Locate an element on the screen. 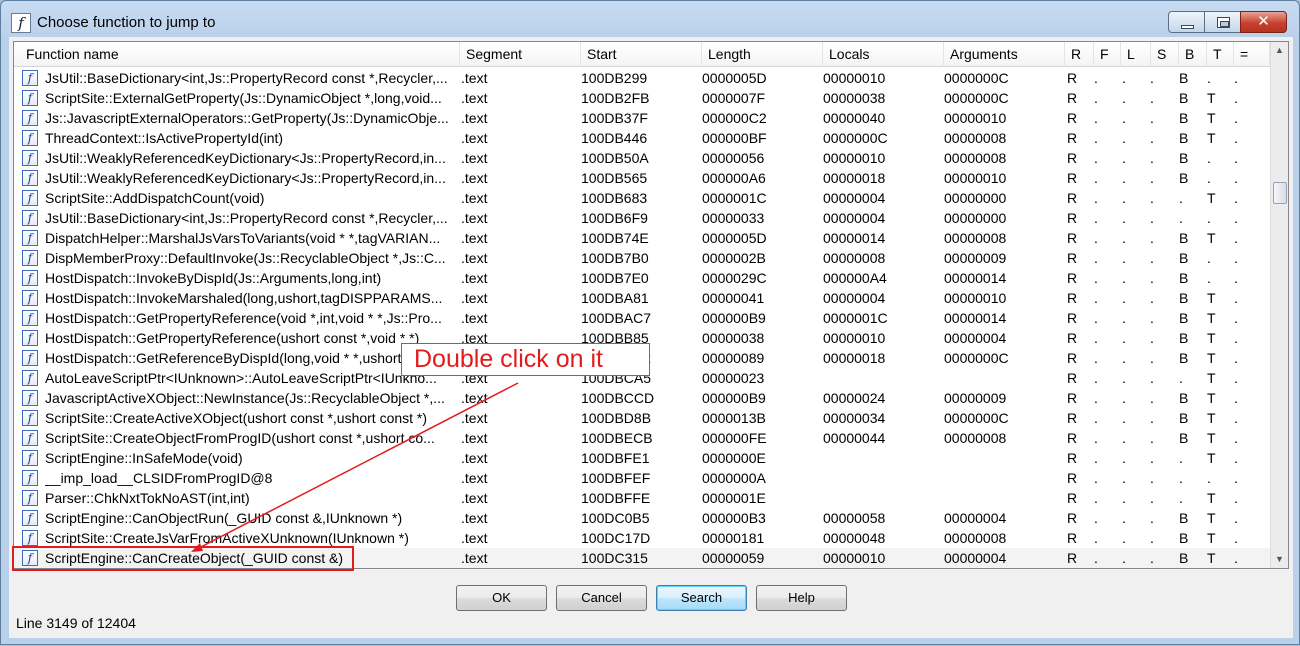 This screenshot has height=646, width=1300. close-button: ✕ is located at coordinates (1263, 22).